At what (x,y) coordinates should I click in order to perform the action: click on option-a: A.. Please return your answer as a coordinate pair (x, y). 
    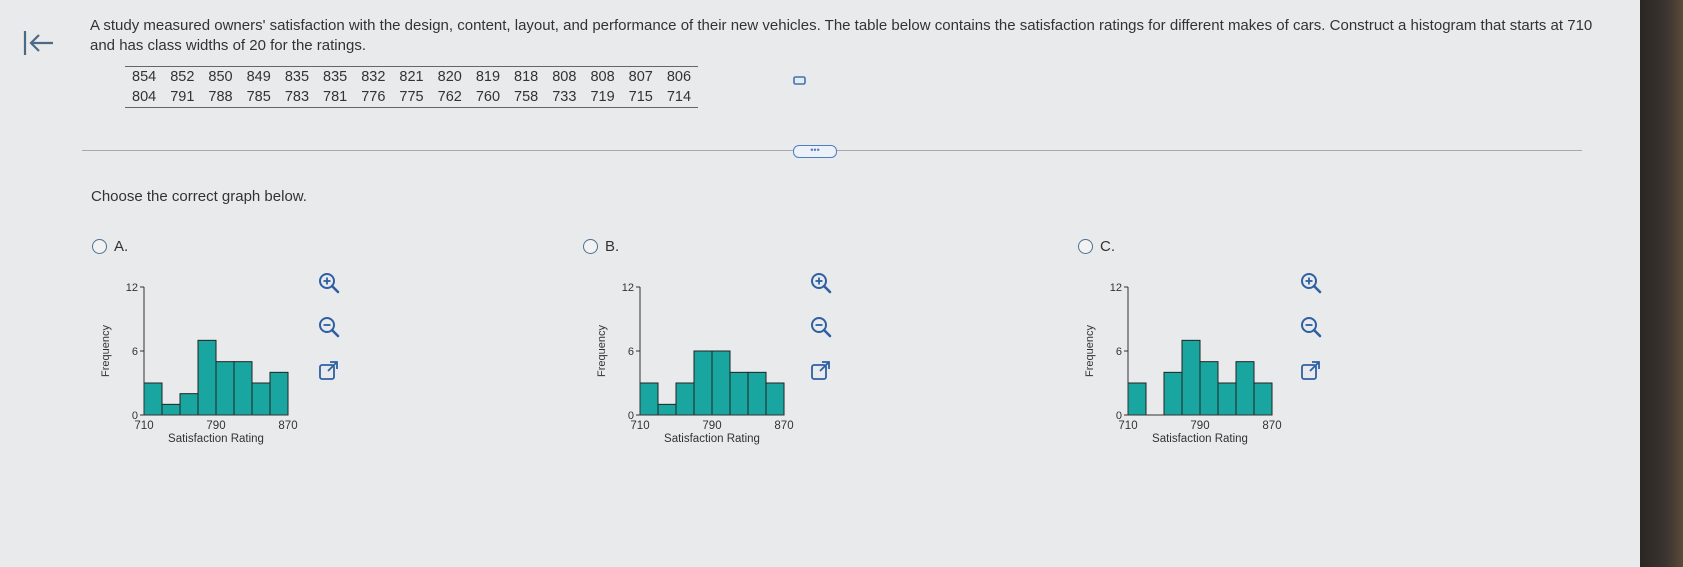
    Looking at the image, I should click on (110, 246).